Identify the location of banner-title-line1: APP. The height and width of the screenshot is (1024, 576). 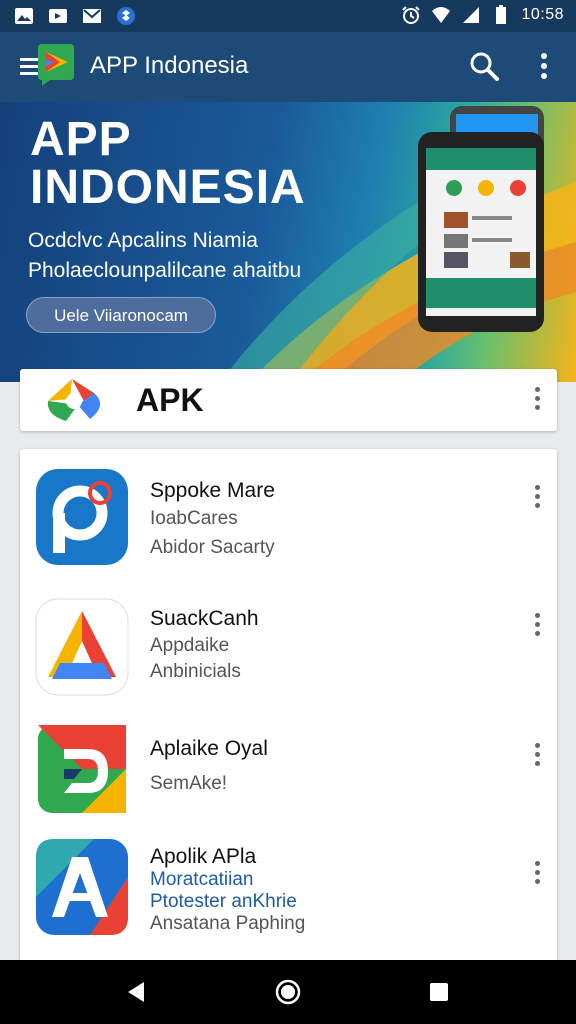
(81, 139).